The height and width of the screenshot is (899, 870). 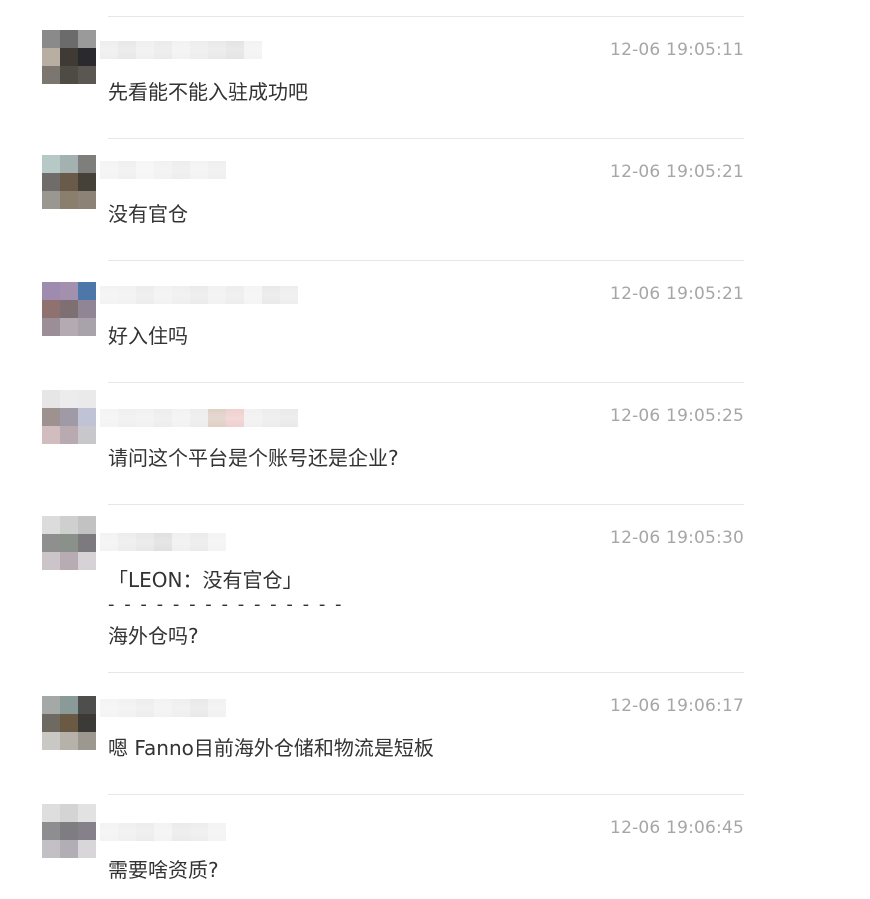 What do you see at coordinates (163, 870) in the screenshot?
I see `message-text: 需要啥资质?` at bounding box center [163, 870].